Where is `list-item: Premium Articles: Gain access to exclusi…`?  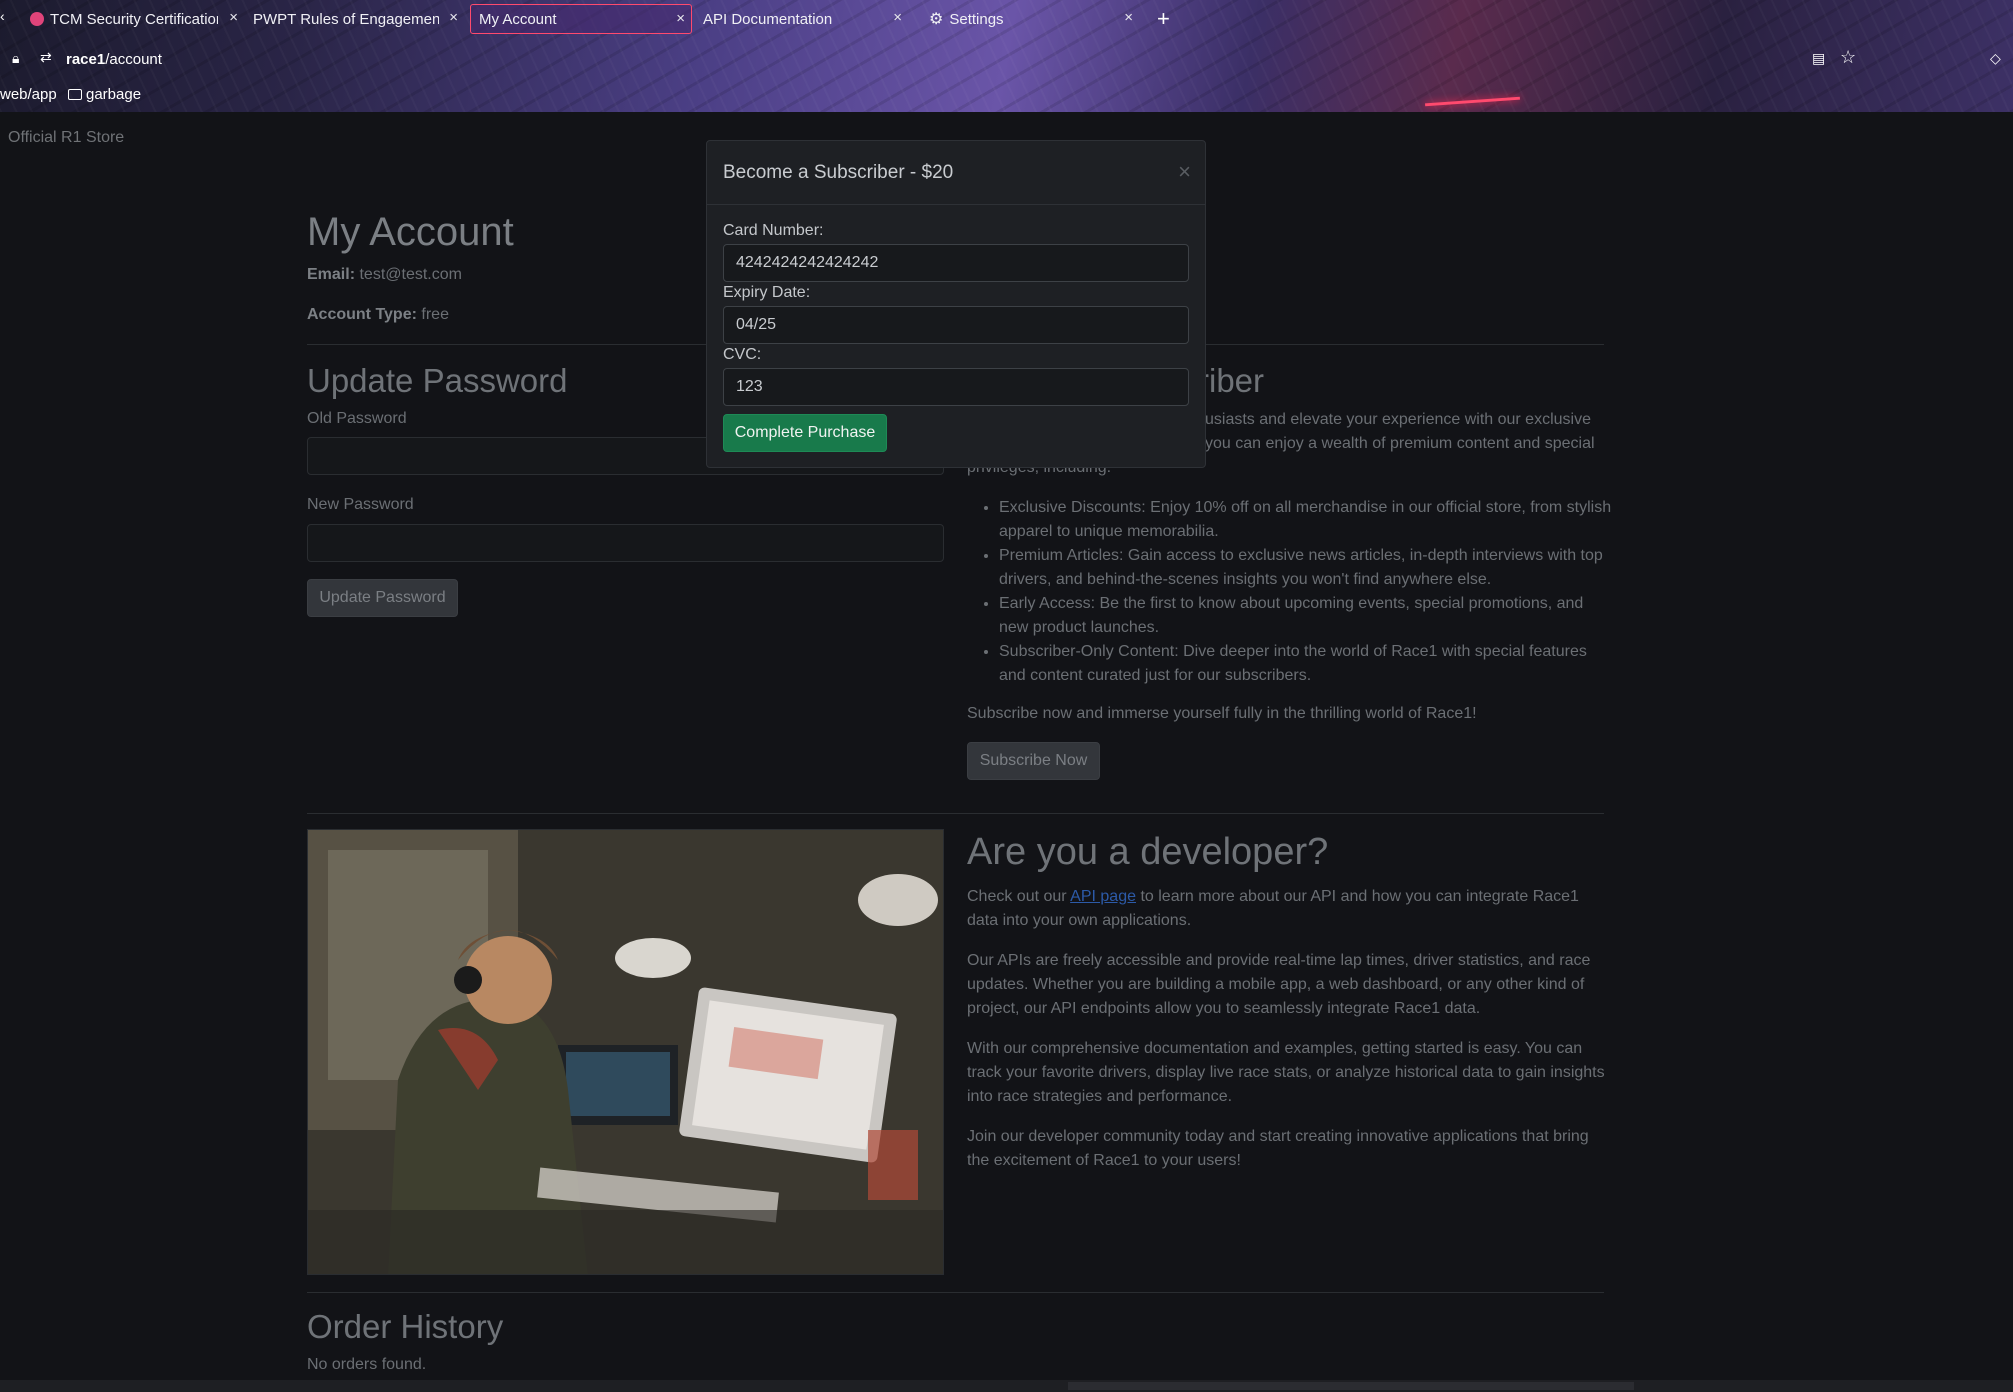
list-item: Premium Articles: Gain access to exclusi… is located at coordinates (1305, 568).